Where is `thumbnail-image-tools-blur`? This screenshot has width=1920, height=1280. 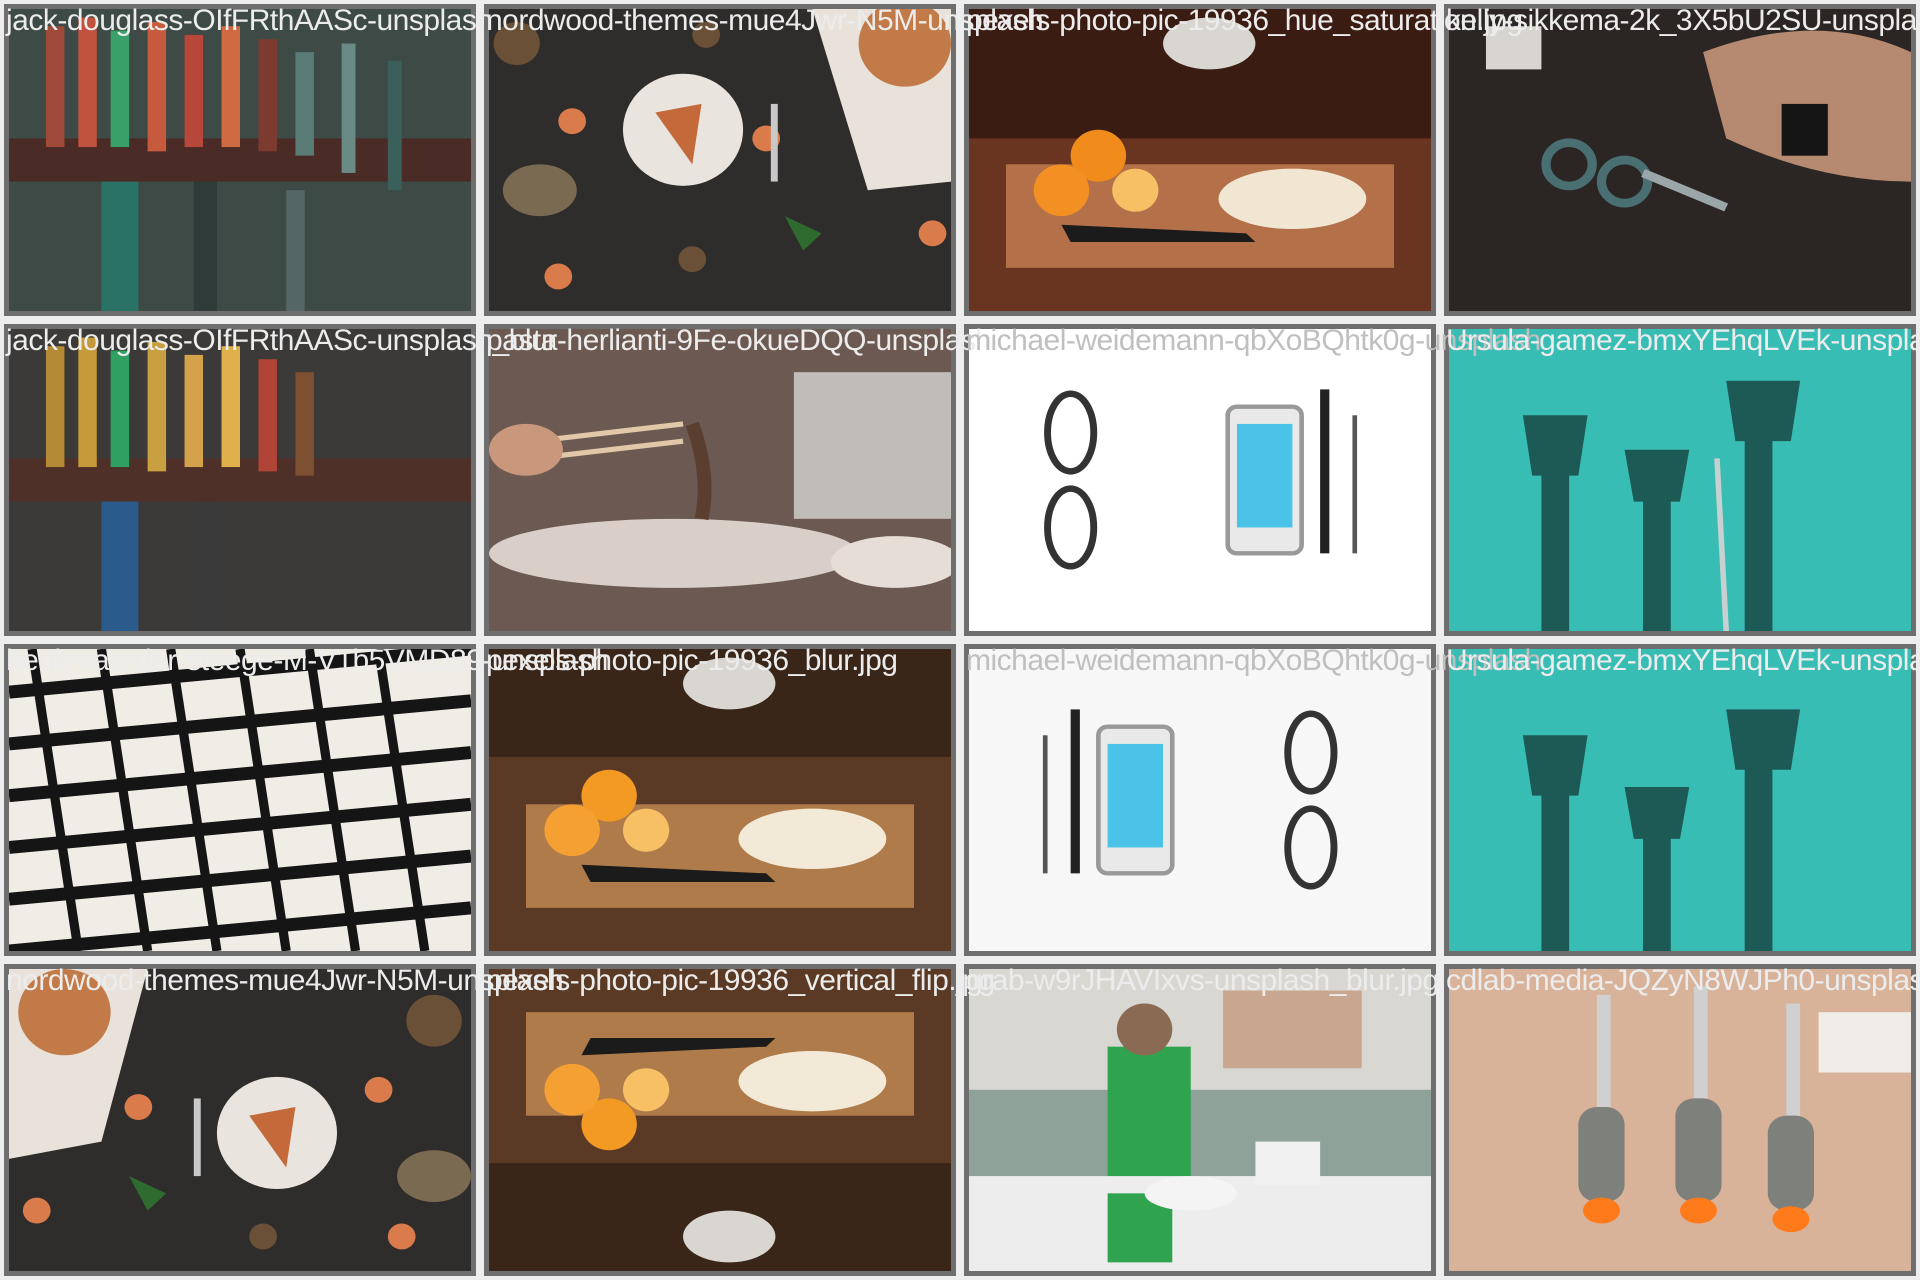 thumbnail-image-tools-blur is located at coordinates (240, 480).